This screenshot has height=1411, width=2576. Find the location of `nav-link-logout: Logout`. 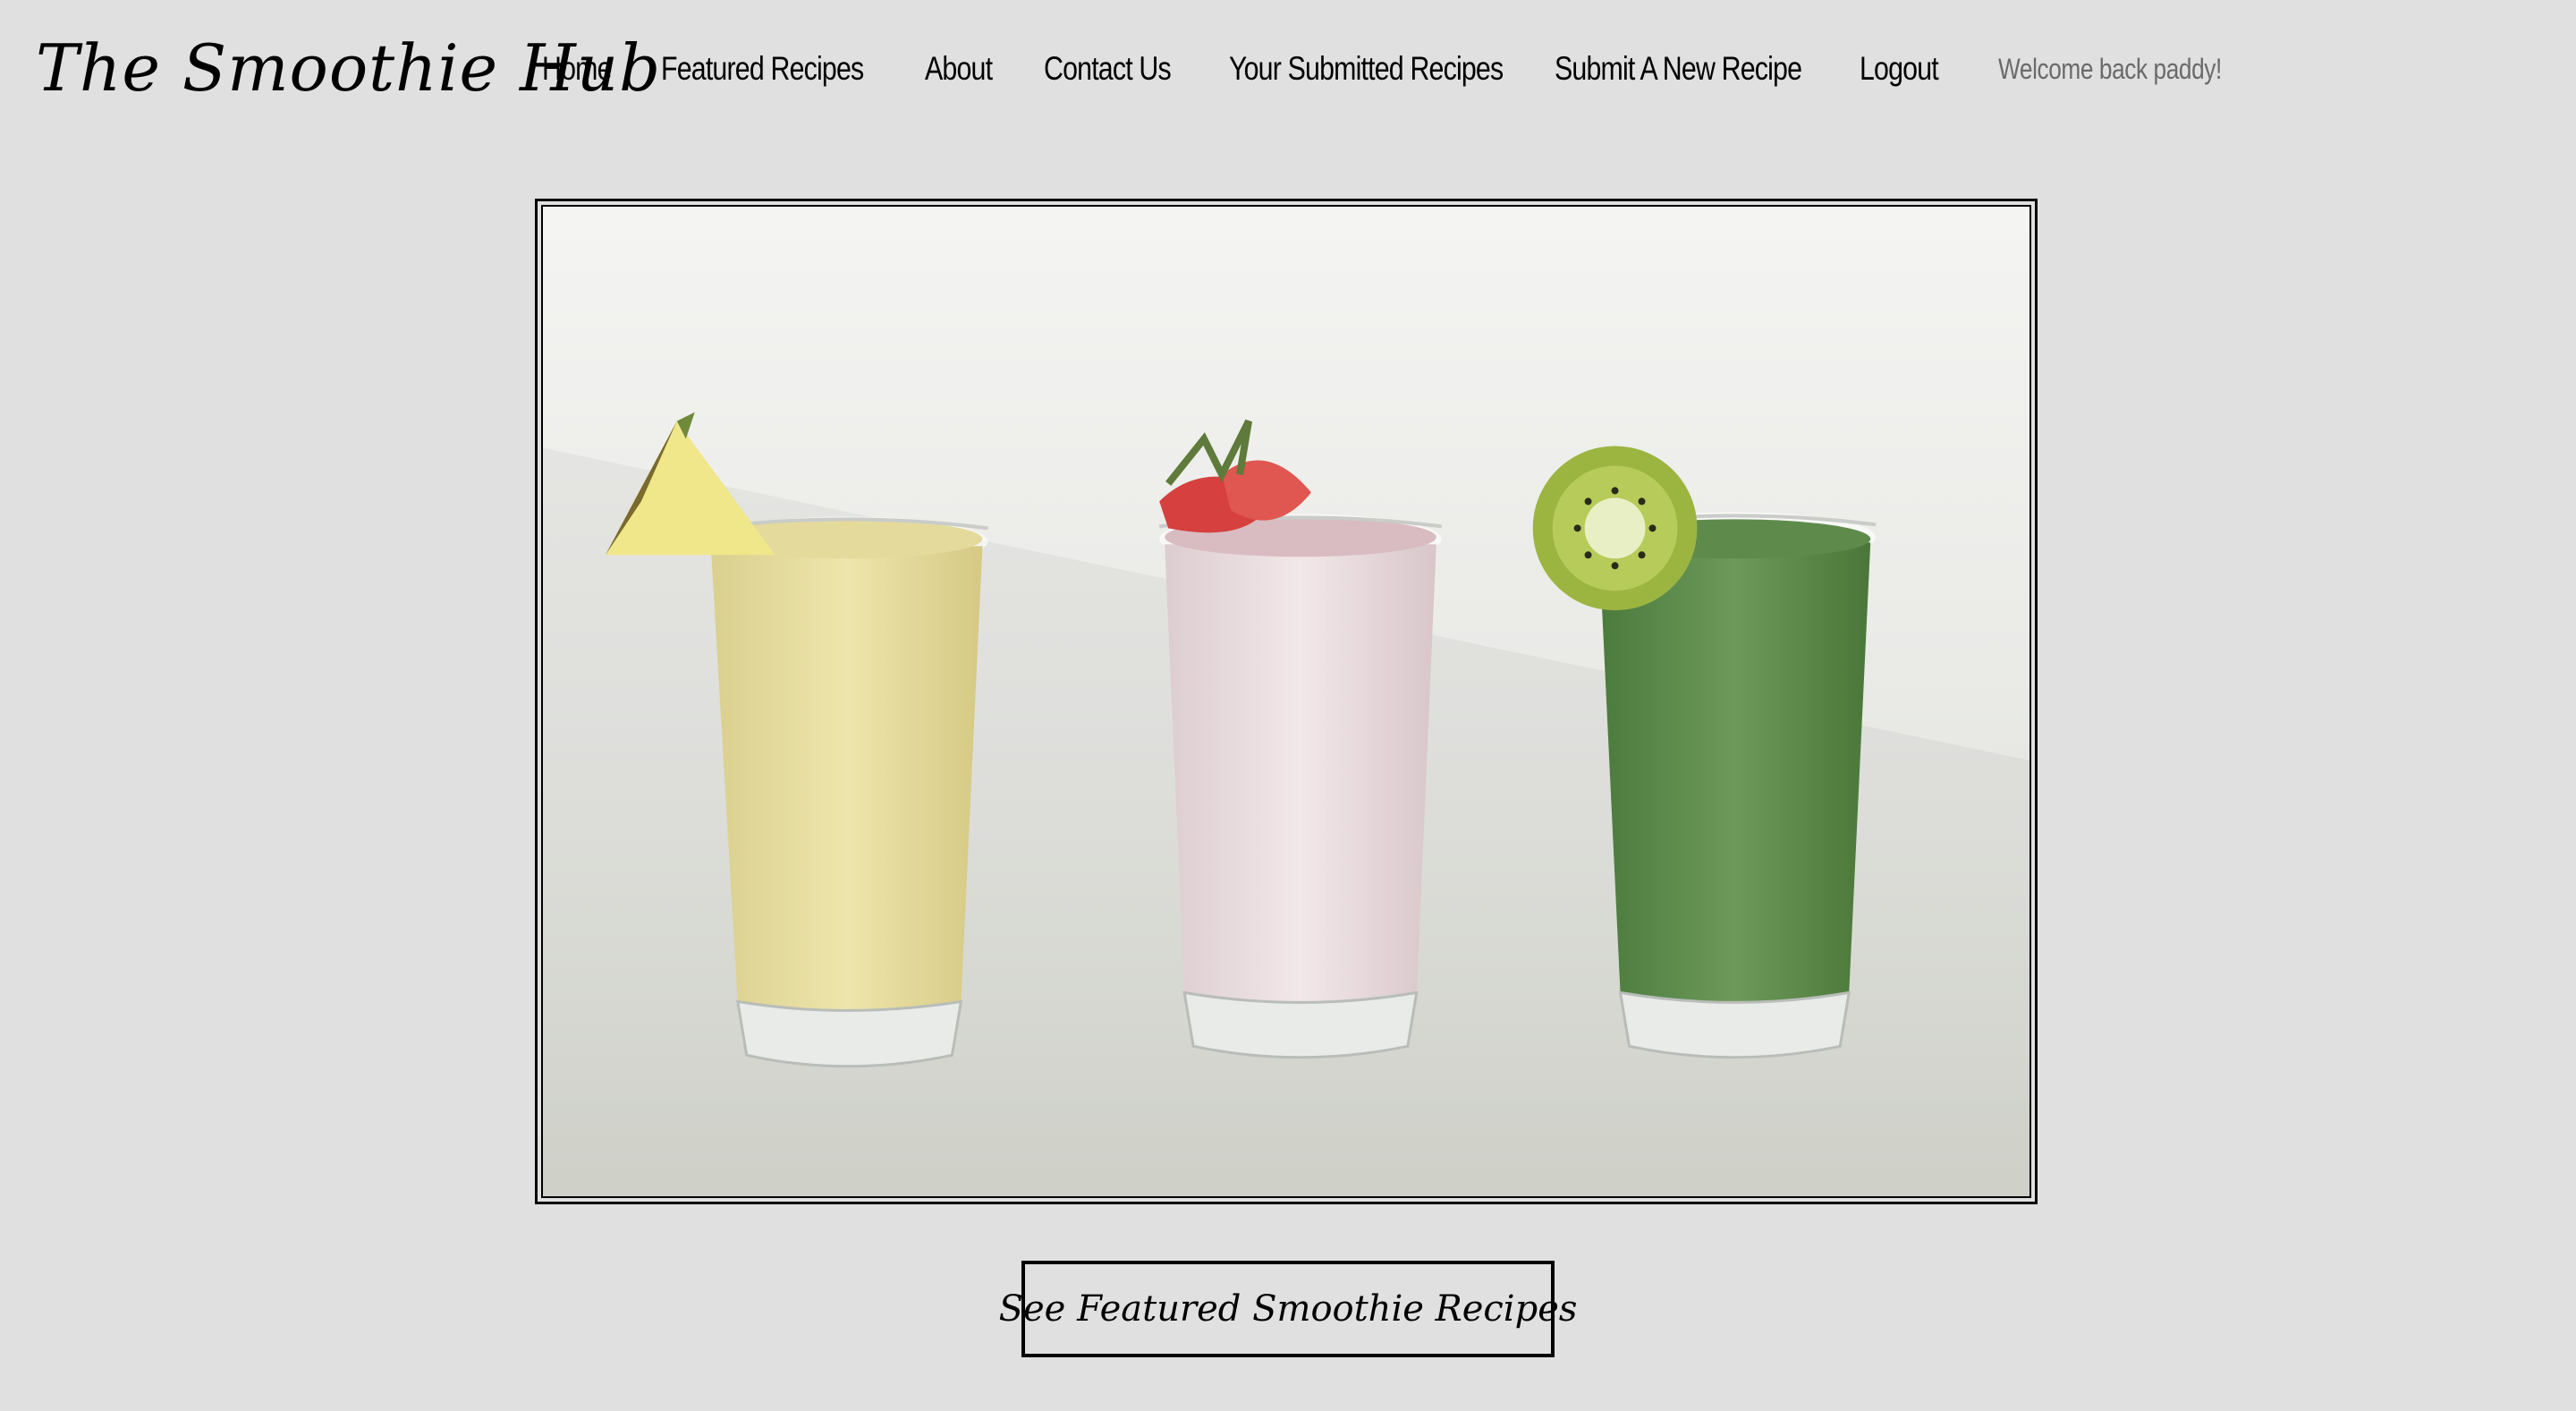

nav-link-logout: Logout is located at coordinates (1899, 69).